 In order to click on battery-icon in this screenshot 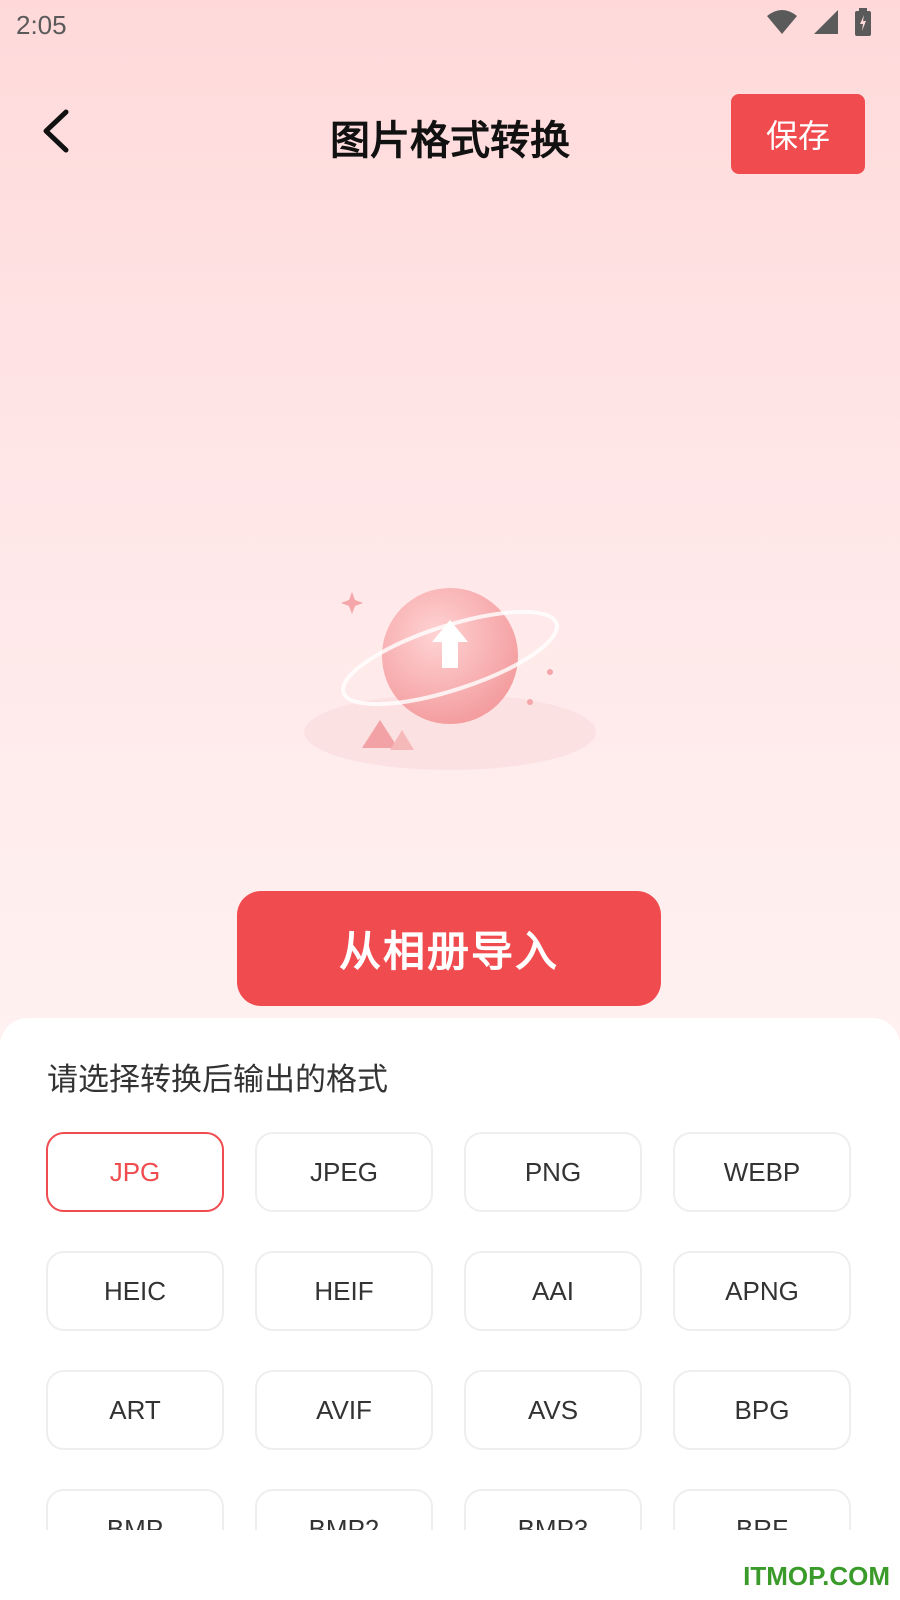, I will do `click(863, 22)`.